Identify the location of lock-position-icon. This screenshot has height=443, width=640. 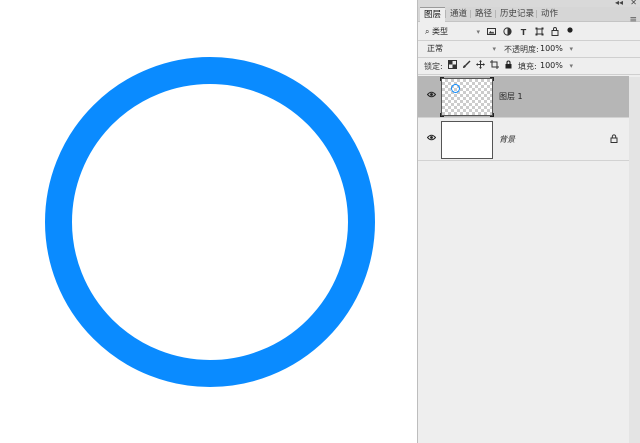
(480, 65).